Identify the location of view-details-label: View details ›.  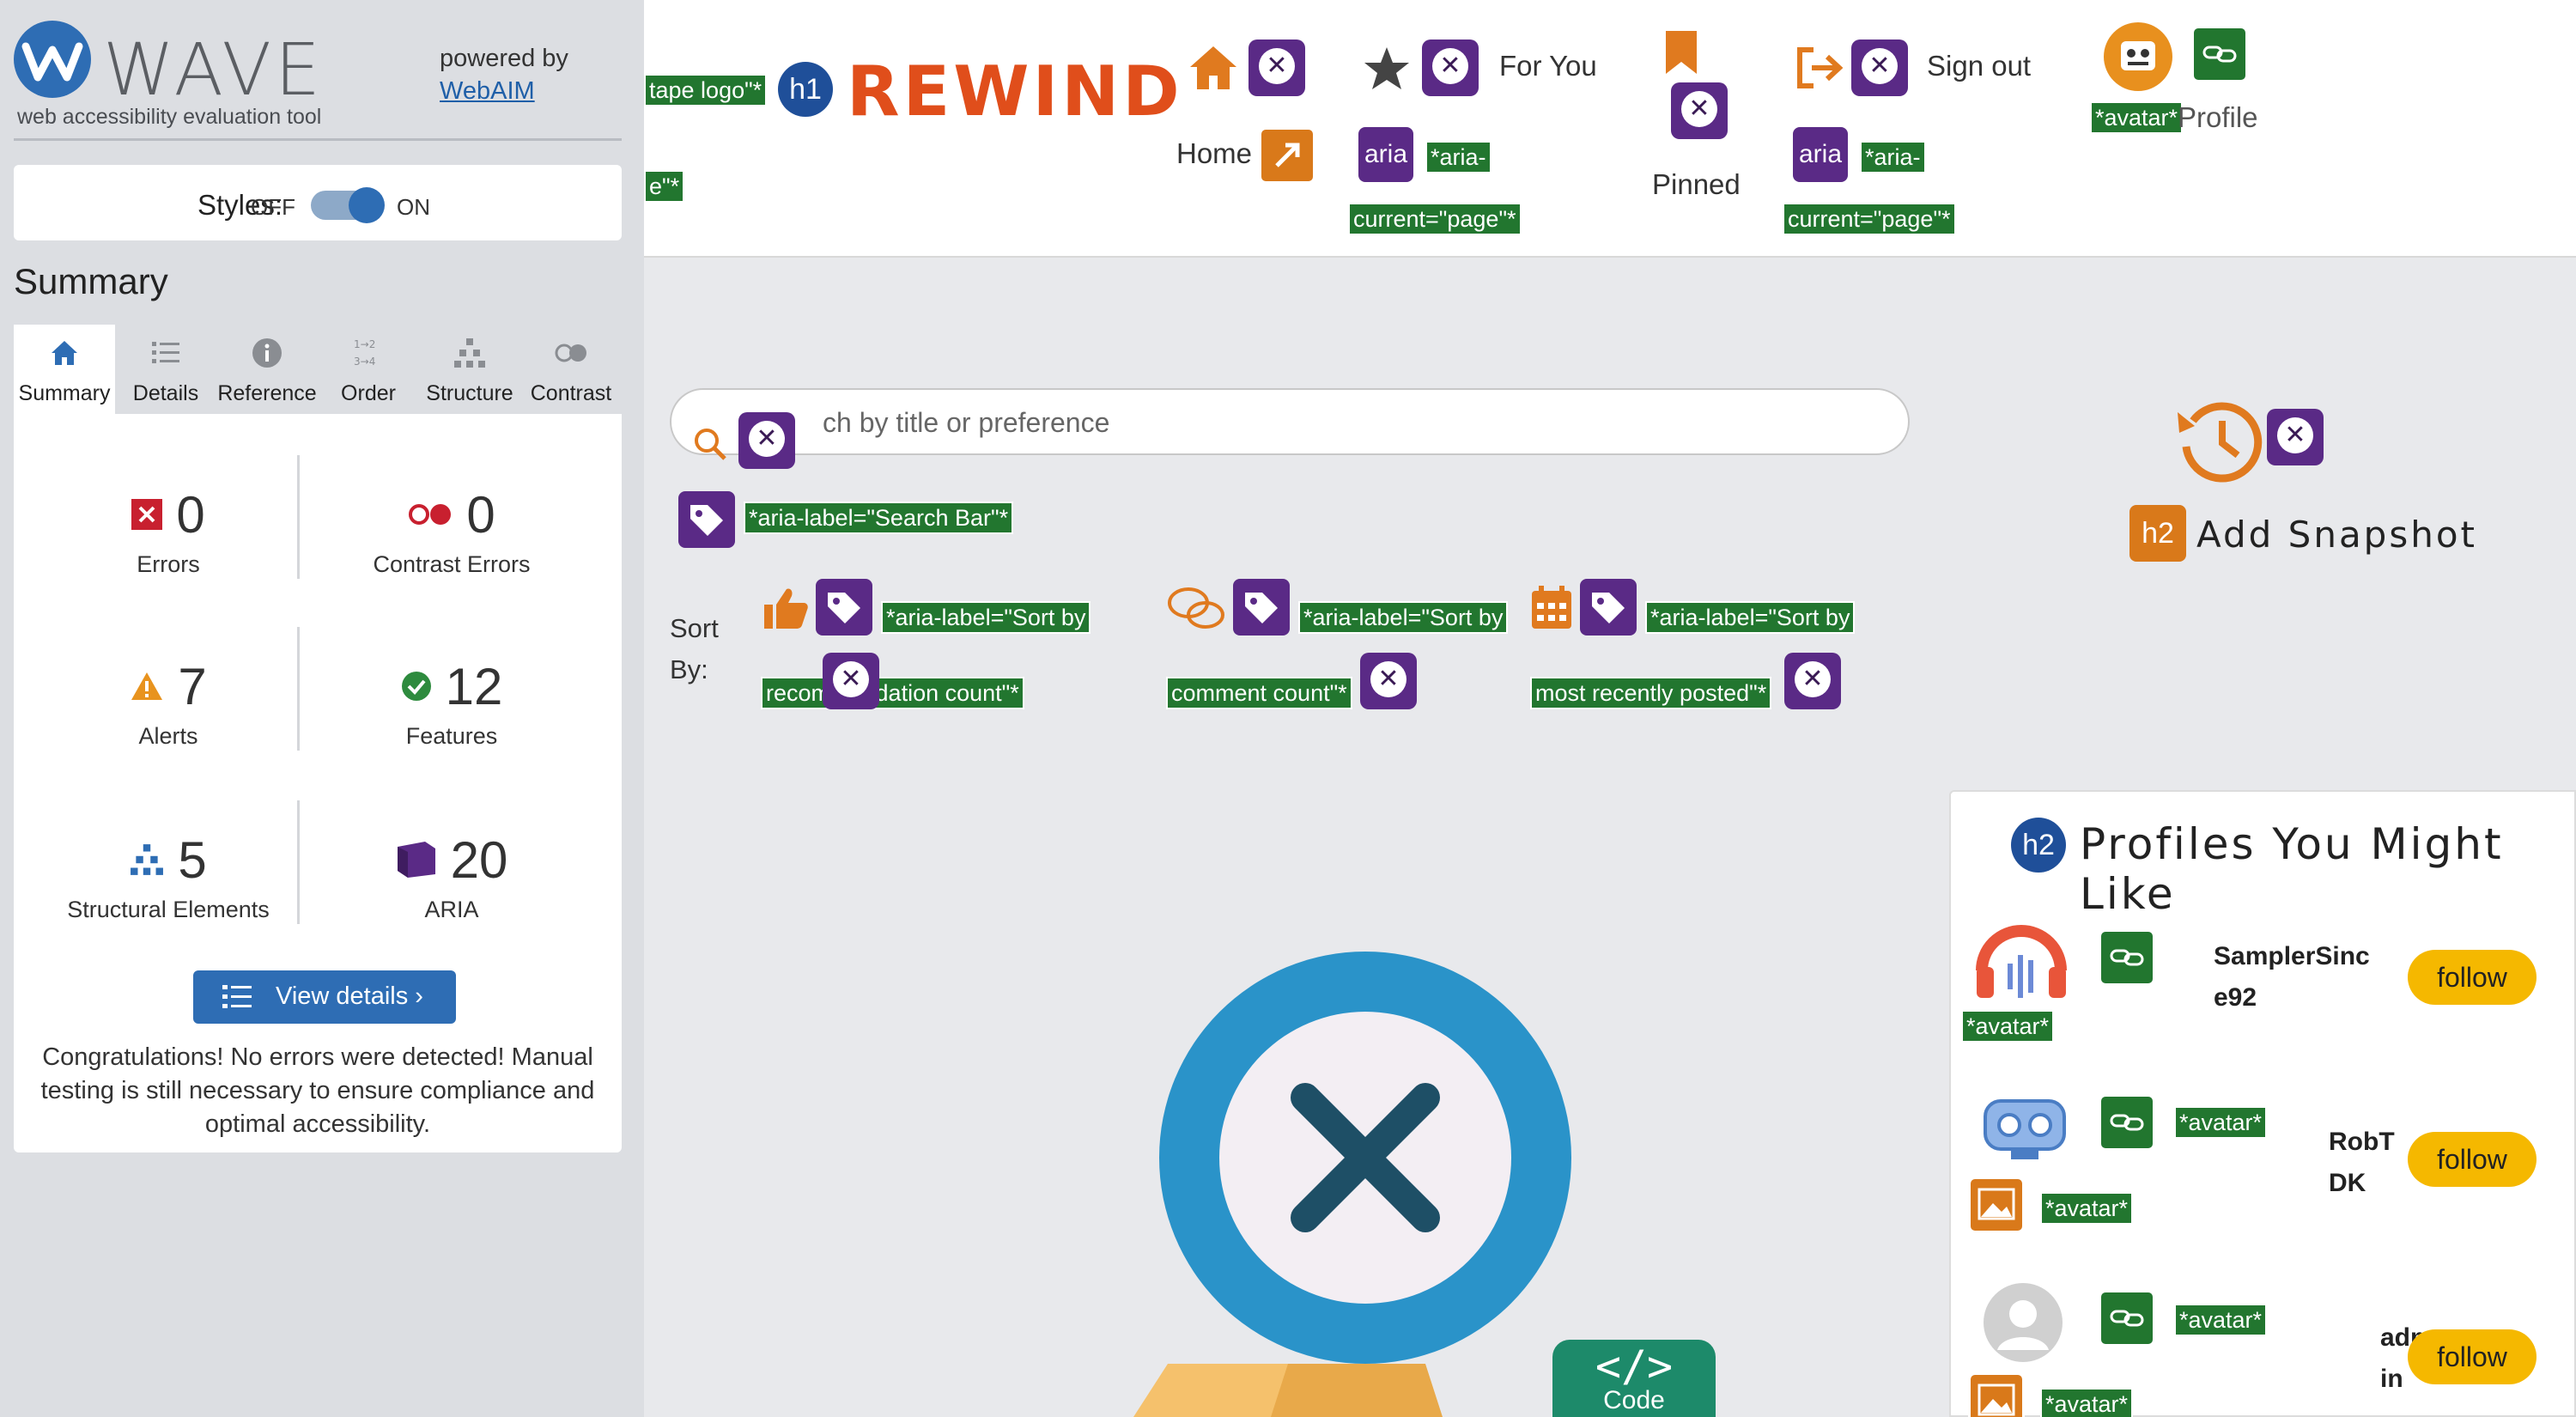
(349, 996).